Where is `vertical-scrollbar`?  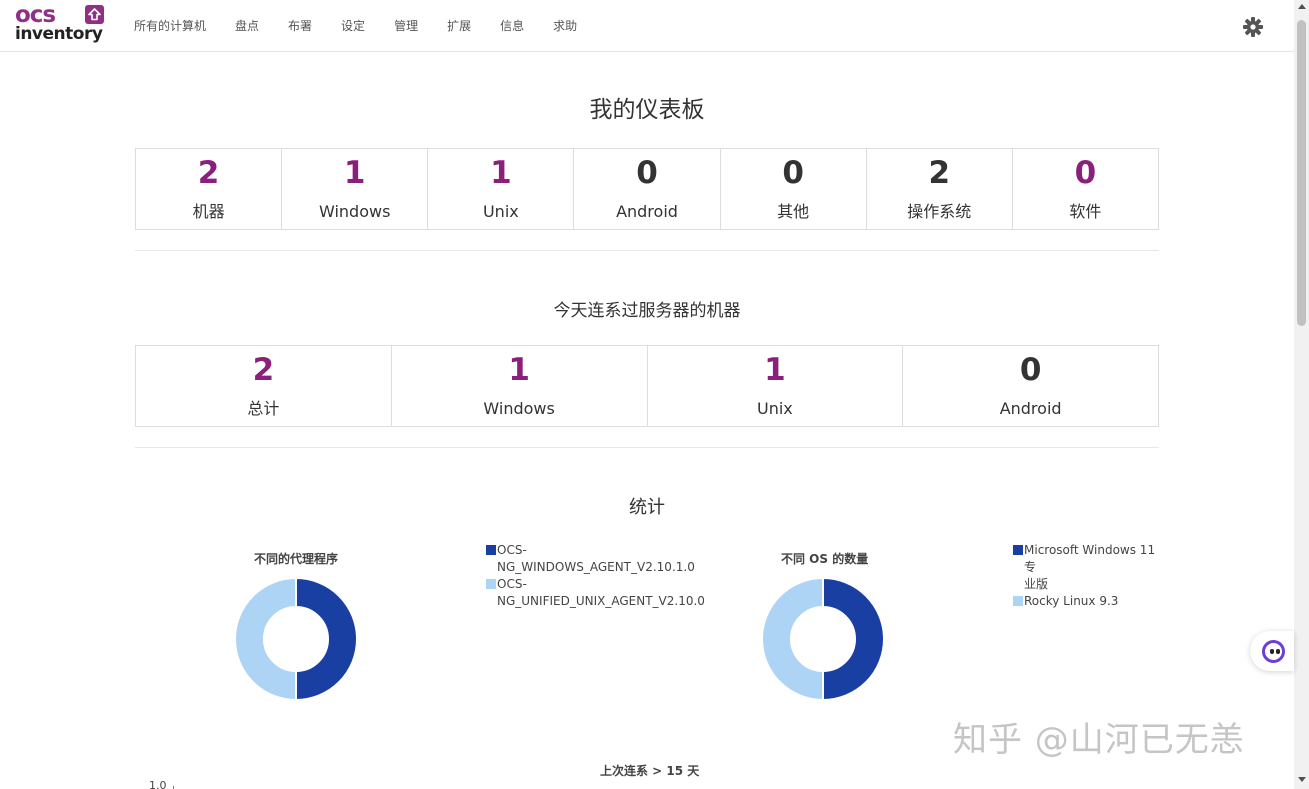 vertical-scrollbar is located at coordinates (1301, 394).